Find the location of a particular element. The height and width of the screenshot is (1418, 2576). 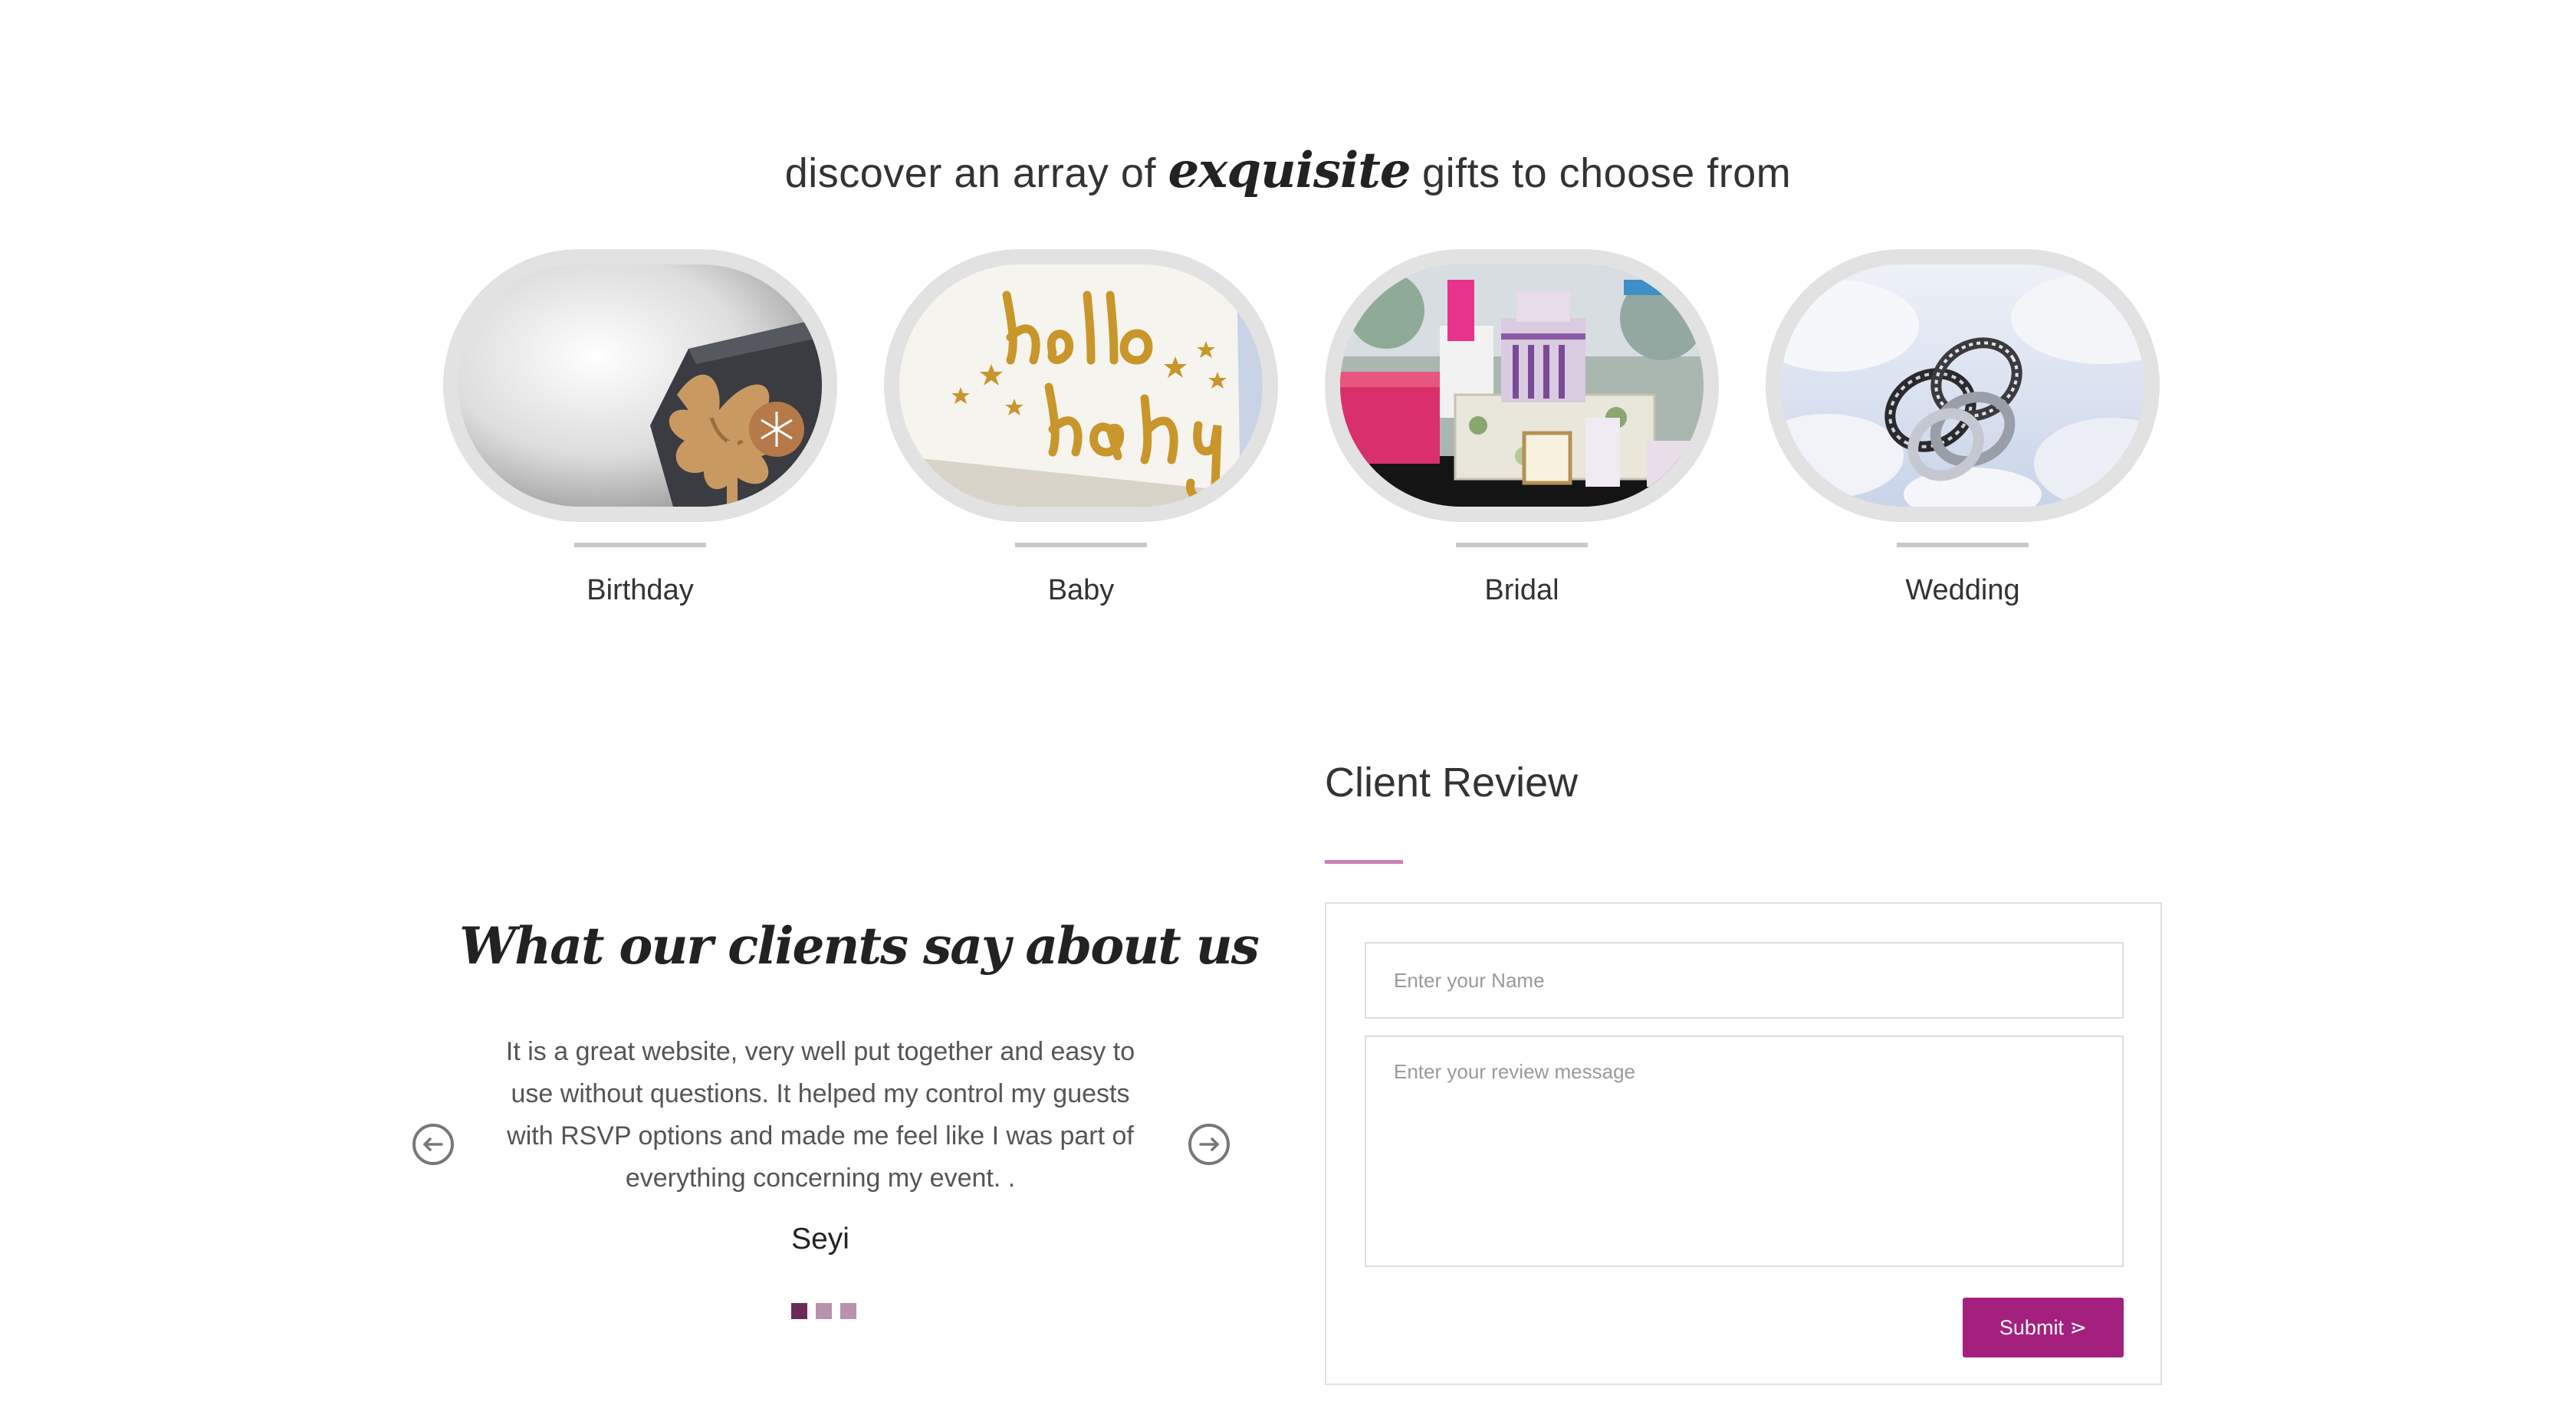

wedding-rings-image is located at coordinates (1962, 385).